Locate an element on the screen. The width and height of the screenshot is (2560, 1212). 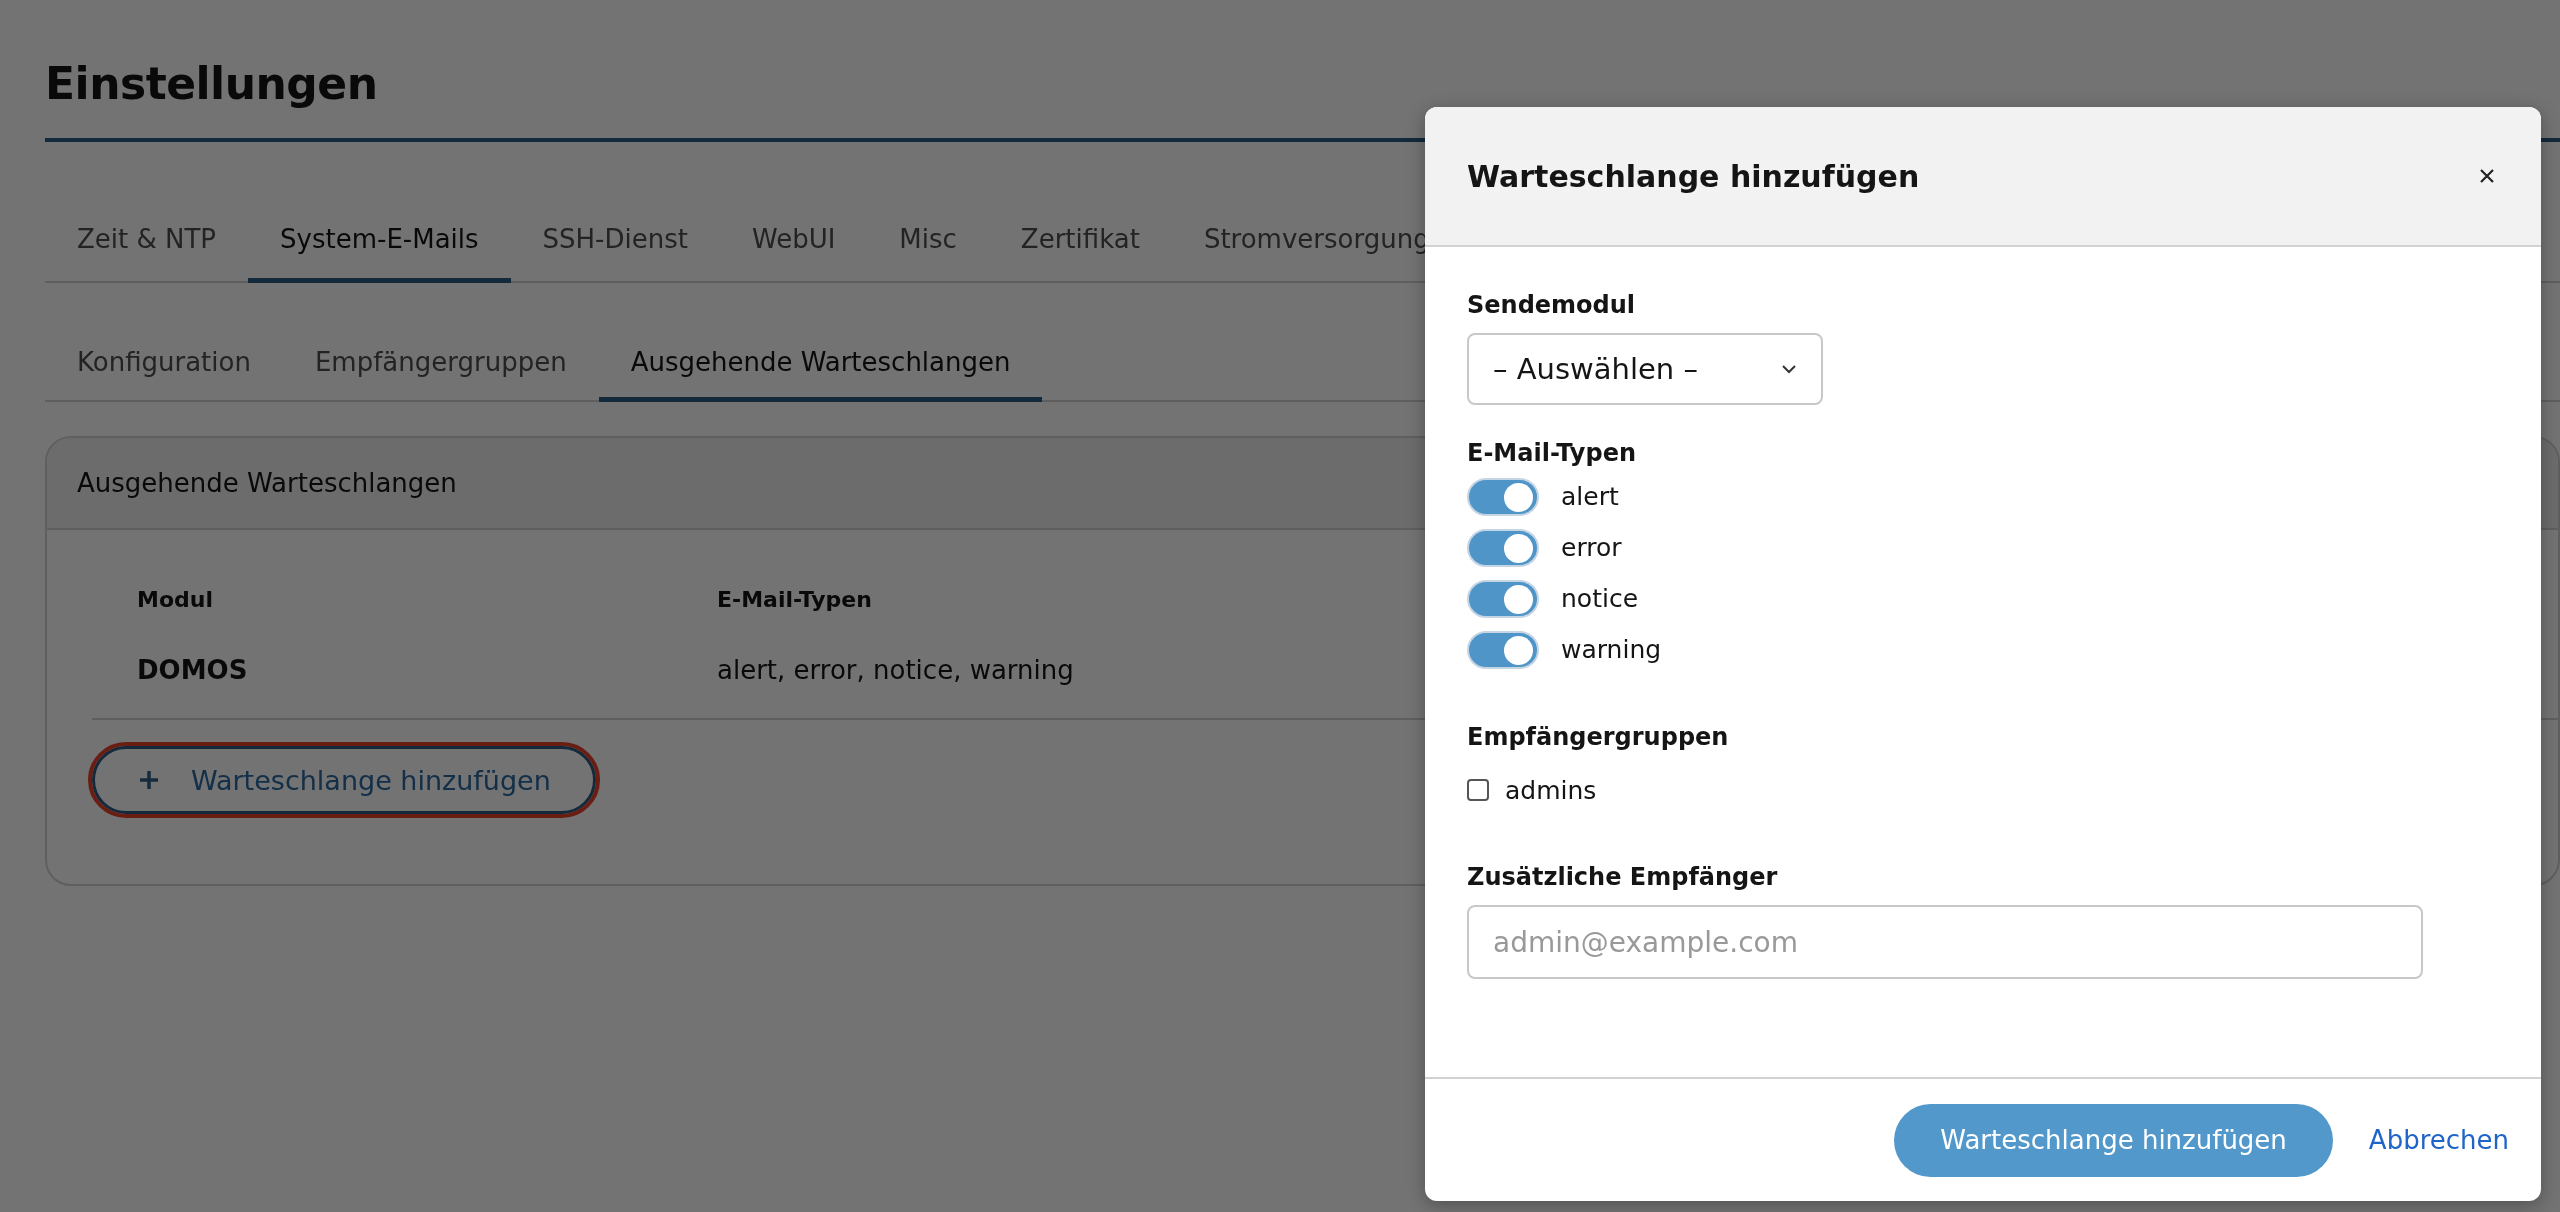
column-header: Modul is located at coordinates (175, 600).